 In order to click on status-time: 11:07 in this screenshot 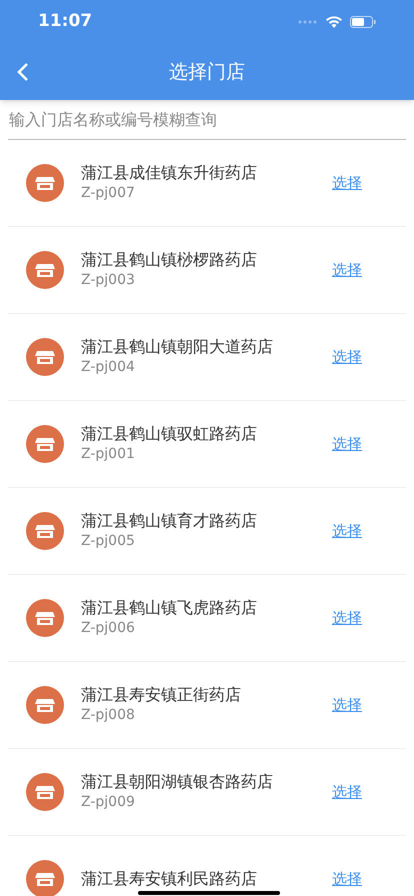, I will do `click(65, 22)`.